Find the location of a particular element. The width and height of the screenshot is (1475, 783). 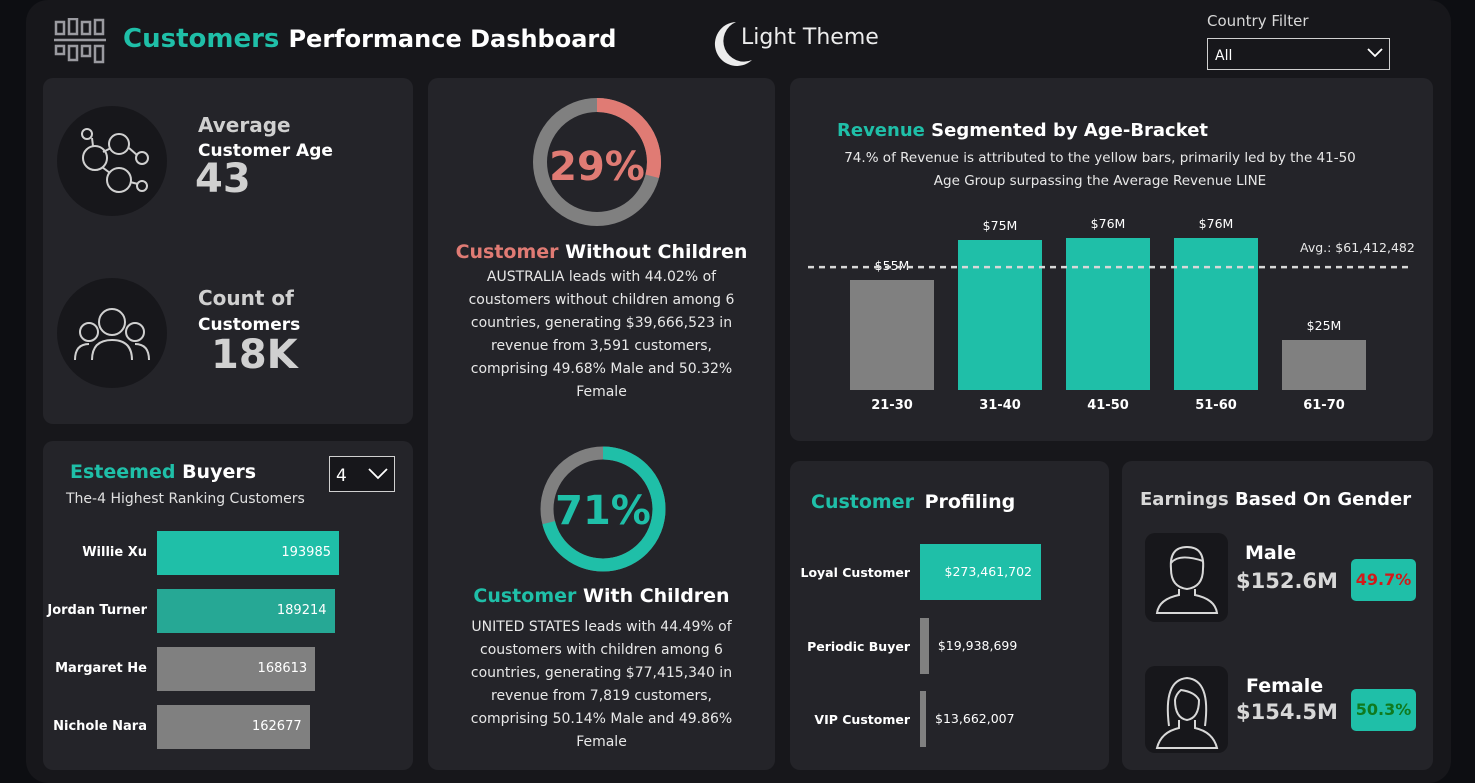

buyer-value: 168613 is located at coordinates (282, 668).